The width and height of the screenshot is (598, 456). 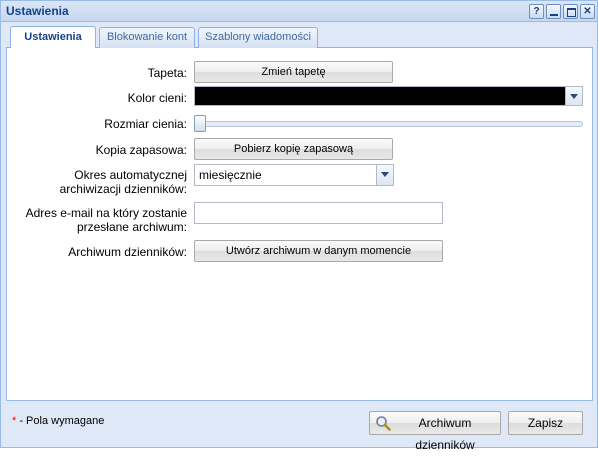 I want to click on archive-period-label-2: archiwizacji dzienników:, so click(x=123, y=189).